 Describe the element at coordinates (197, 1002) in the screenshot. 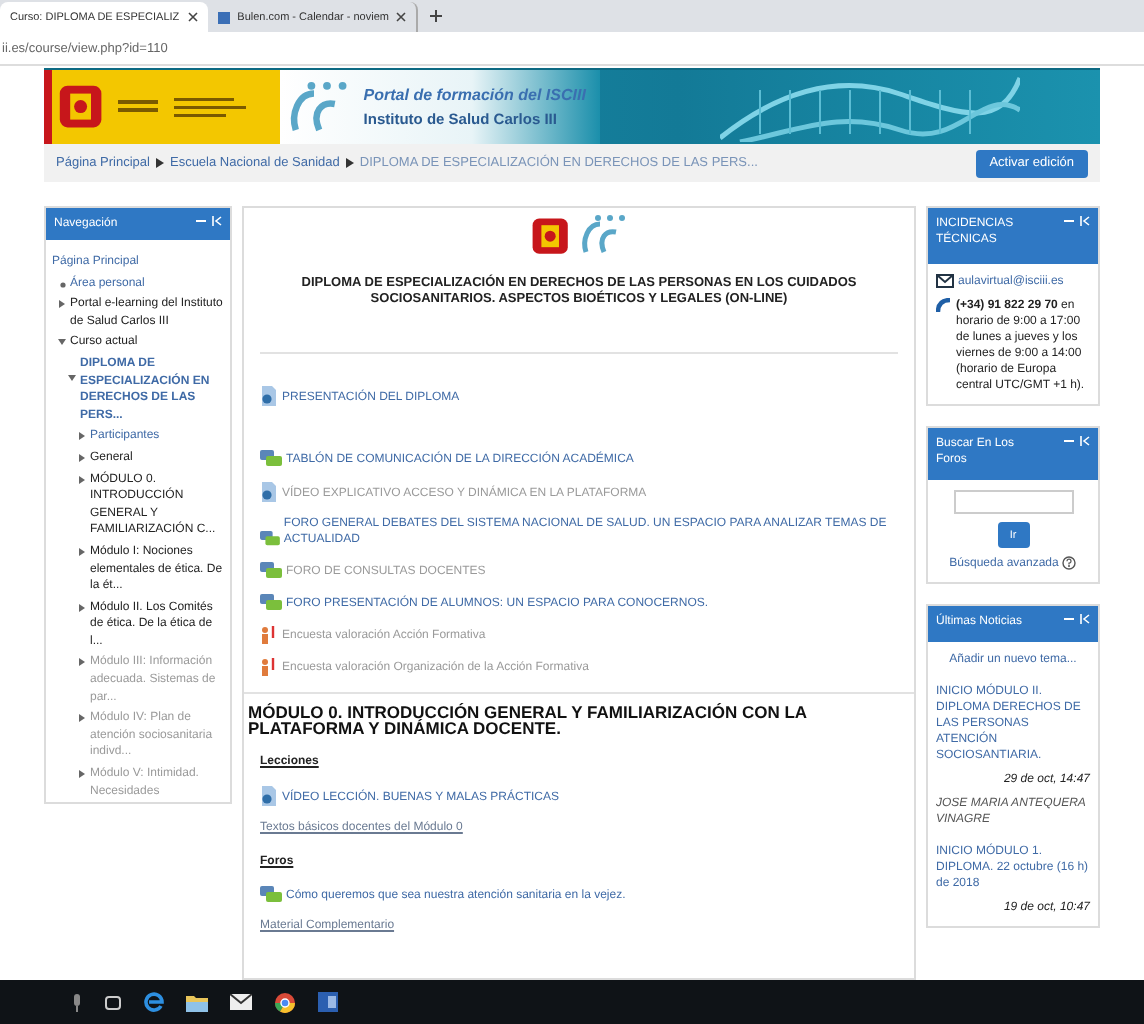

I see `folder-icon` at that location.